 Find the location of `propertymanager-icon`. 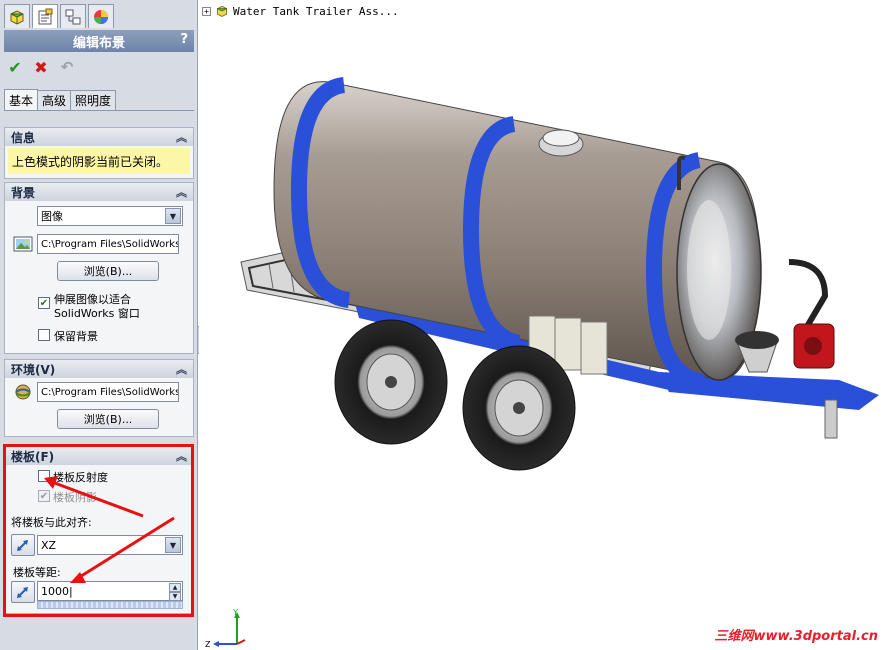

propertymanager-icon is located at coordinates (45, 16).